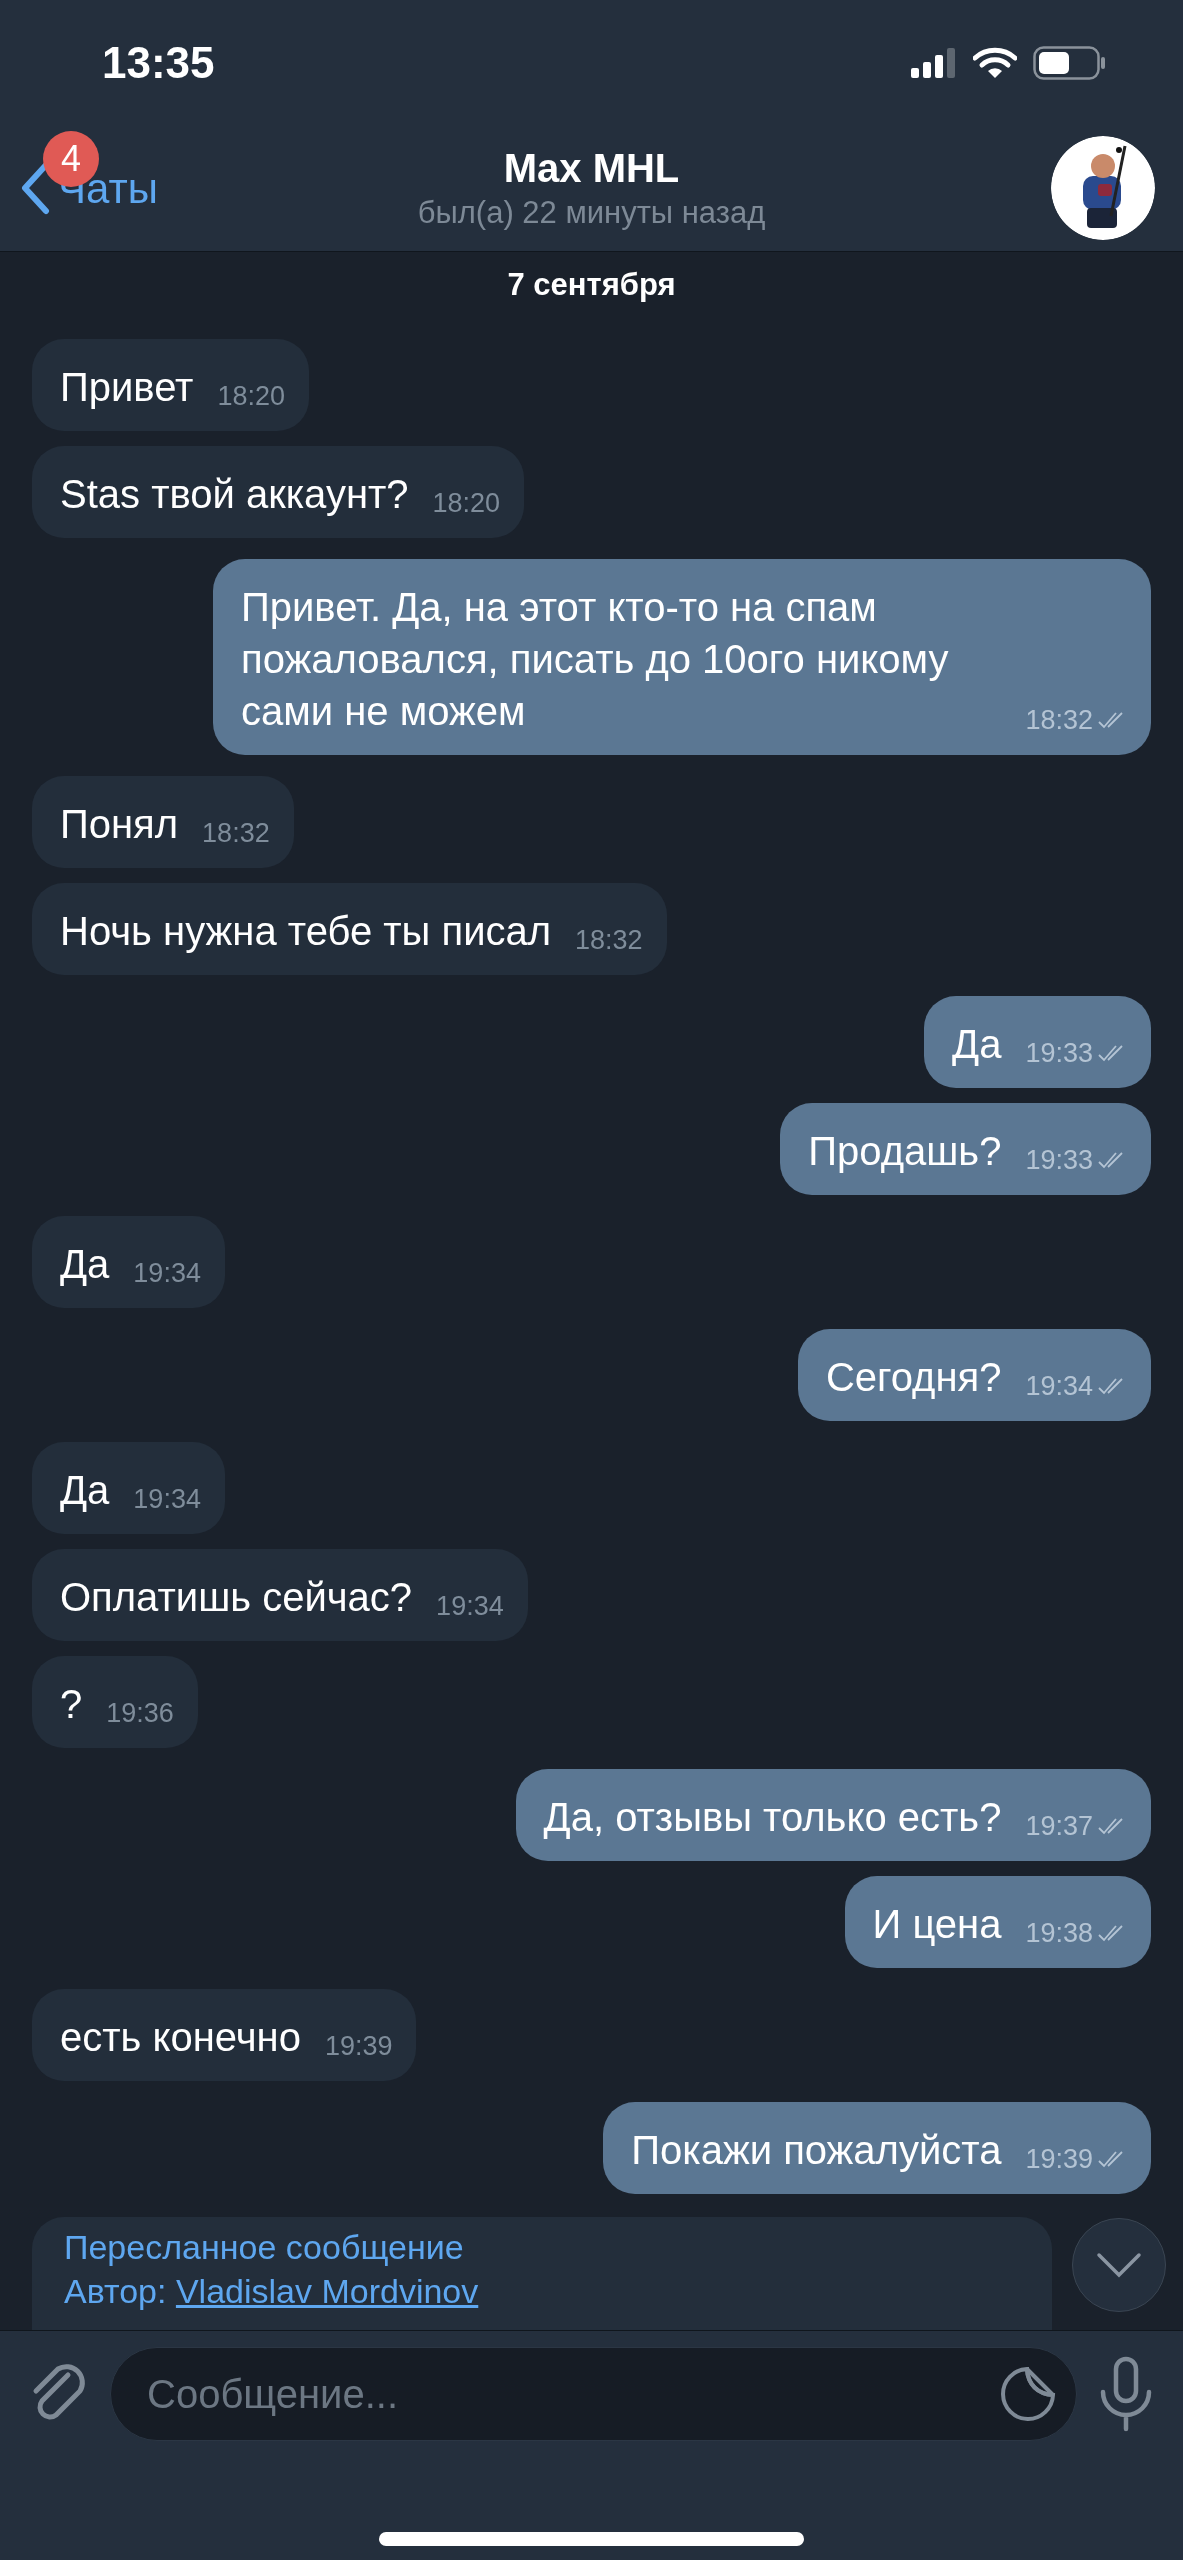 This screenshot has height=2560, width=1183. Describe the element at coordinates (913, 1377) in the screenshot. I see `message-text: Сегодня?` at that location.